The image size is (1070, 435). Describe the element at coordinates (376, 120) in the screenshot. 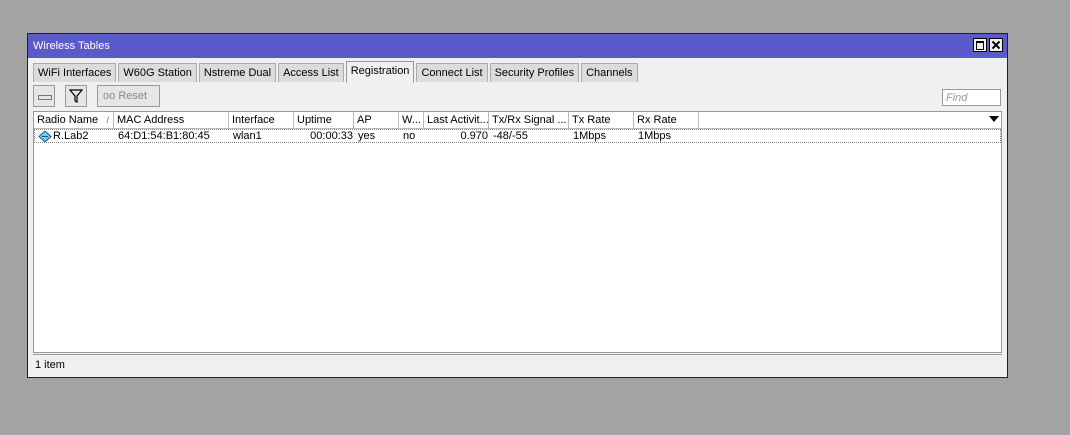

I see `column-header-ap: AP` at that location.